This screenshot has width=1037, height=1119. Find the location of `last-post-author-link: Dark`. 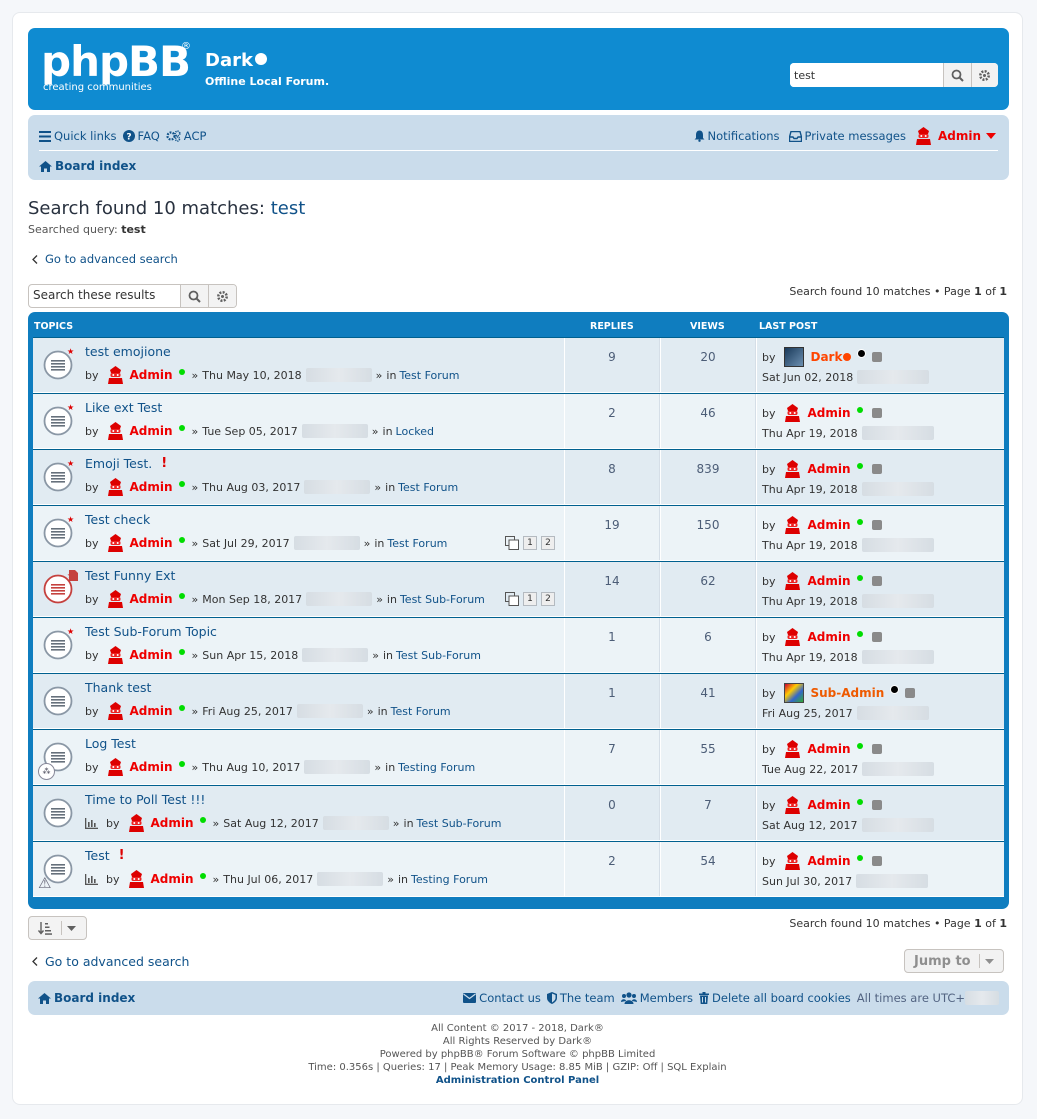

last-post-author-link: Dark is located at coordinates (827, 357).